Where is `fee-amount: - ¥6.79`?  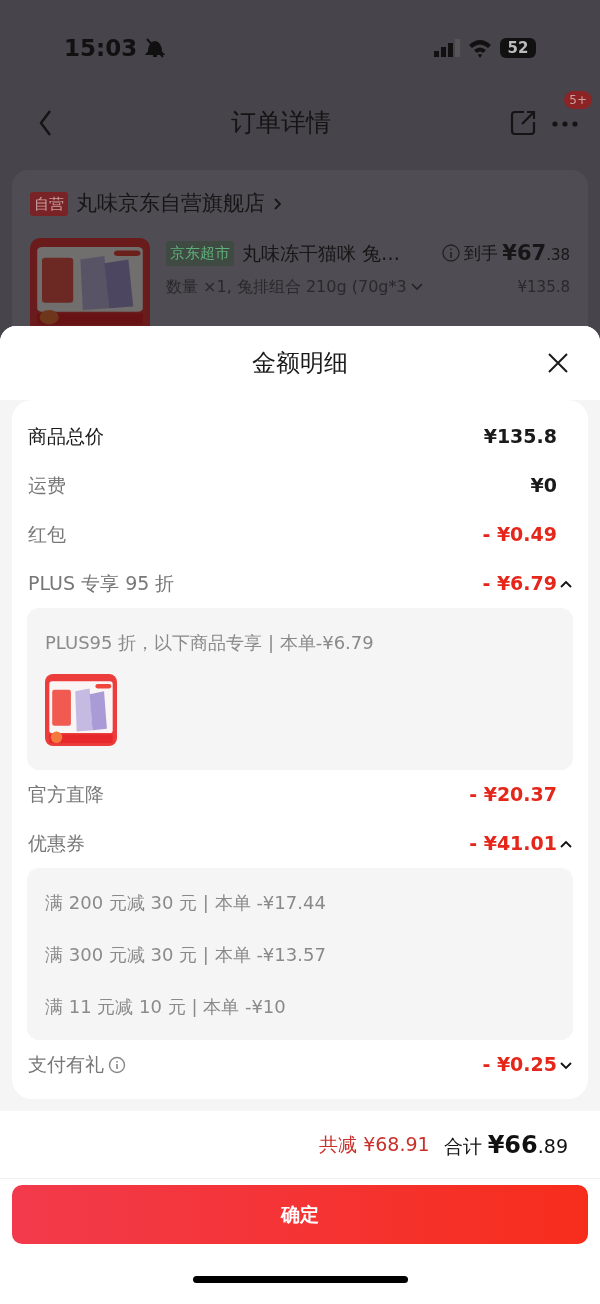
fee-amount: - ¥6.79 is located at coordinates (519, 584).